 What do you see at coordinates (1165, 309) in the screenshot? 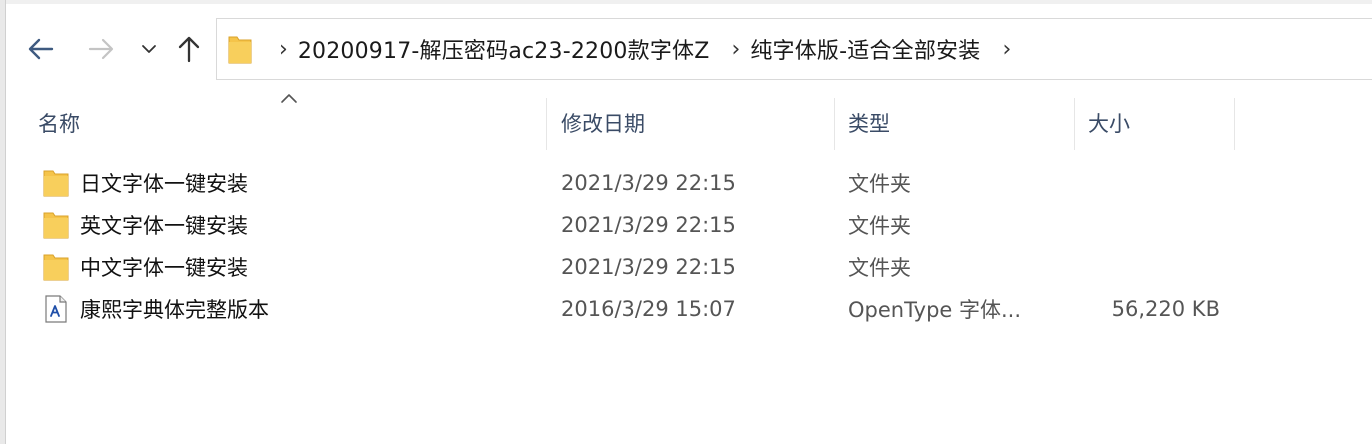
I see `file-size: 56,220 KB` at bounding box center [1165, 309].